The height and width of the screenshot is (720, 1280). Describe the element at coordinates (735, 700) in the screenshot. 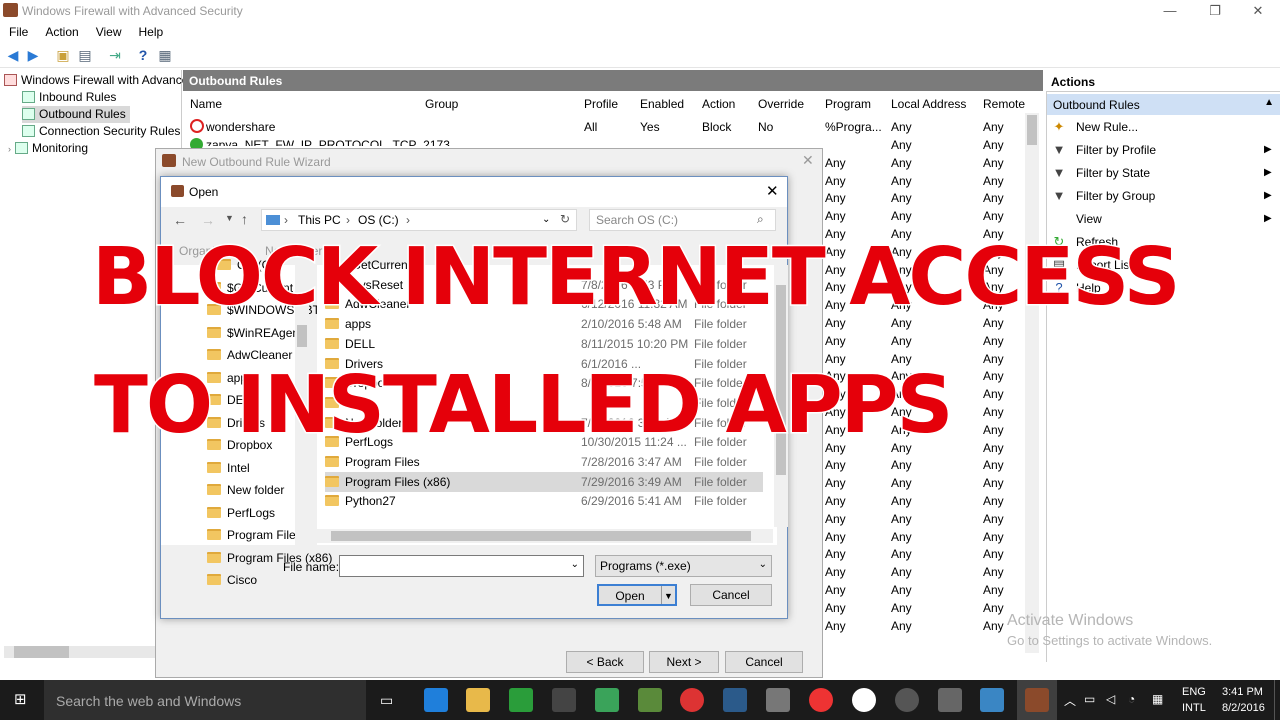

I see `snipping-tool-icon` at that location.